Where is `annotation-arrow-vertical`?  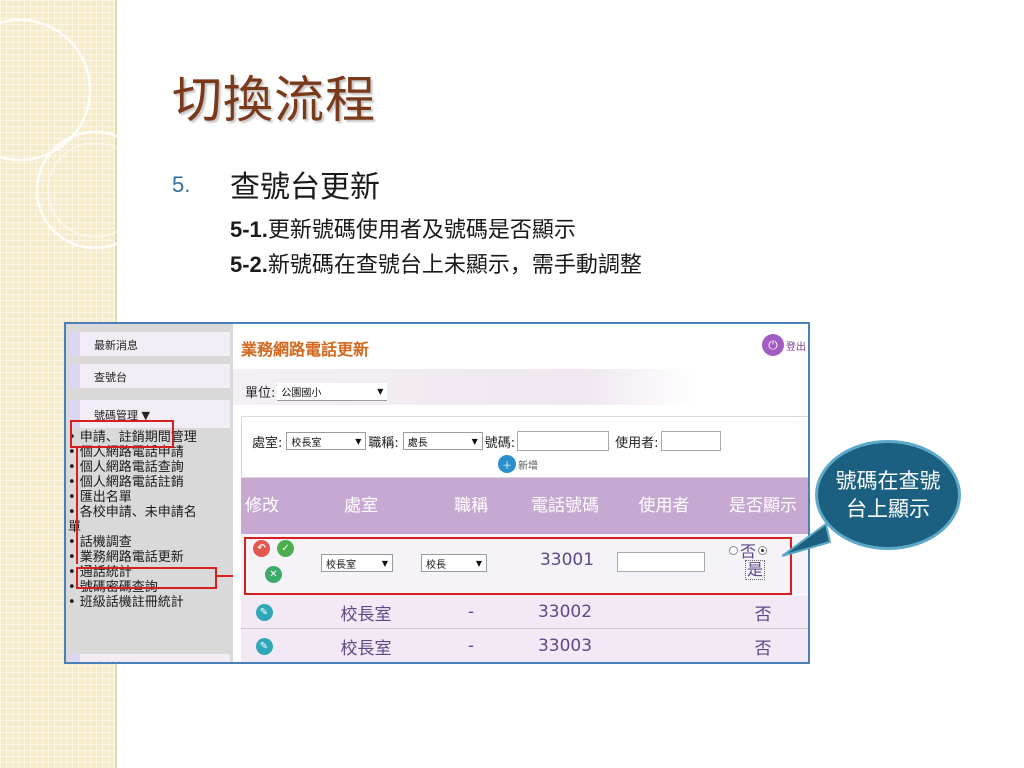
annotation-arrow-vertical is located at coordinates (77, 506).